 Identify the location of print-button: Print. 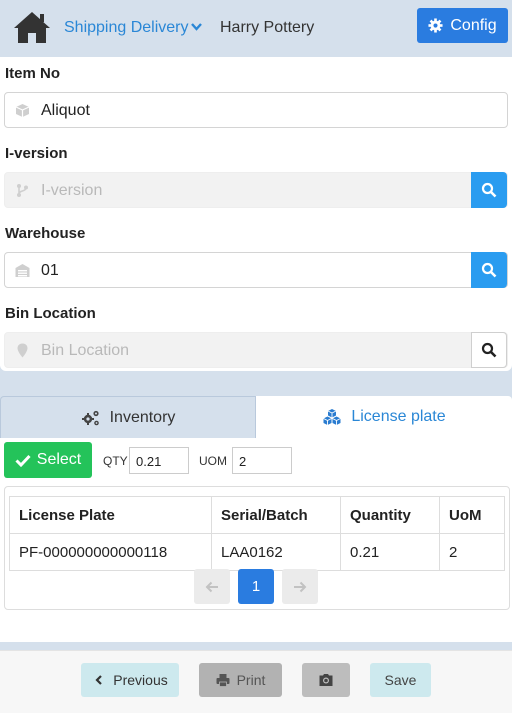
(240, 680).